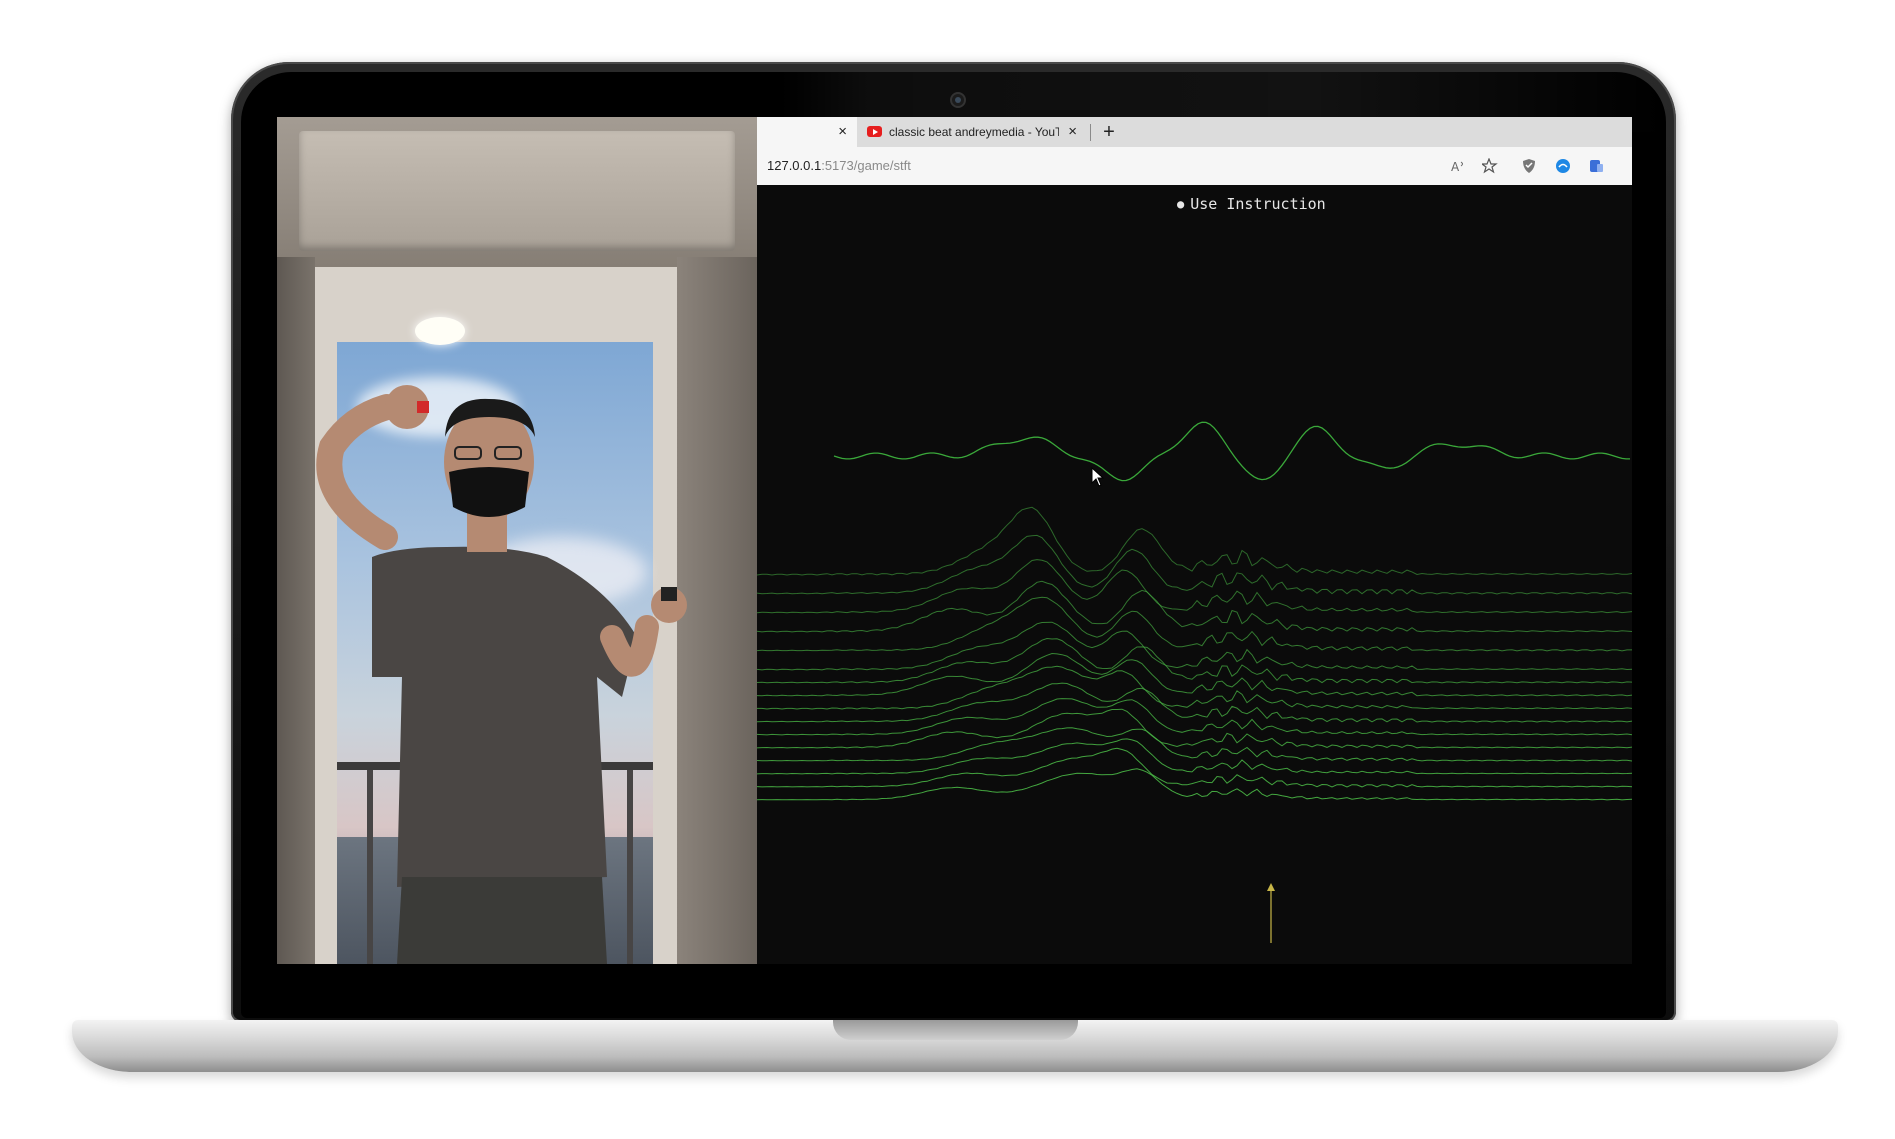 This screenshot has height=1139, width=1895. I want to click on youtube-icon, so click(874, 131).